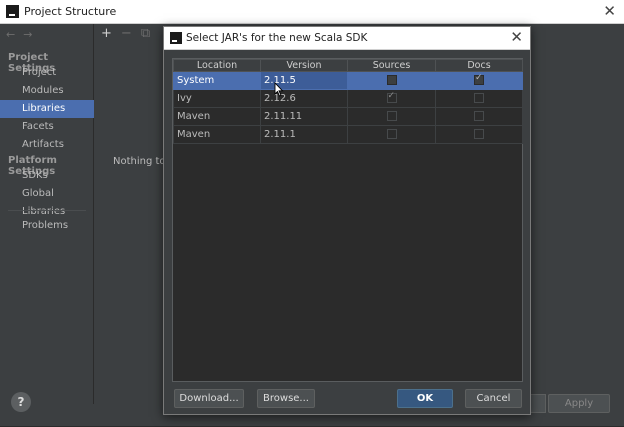  Describe the element at coordinates (70, 11) in the screenshot. I see `window-title: Project Structure` at that location.